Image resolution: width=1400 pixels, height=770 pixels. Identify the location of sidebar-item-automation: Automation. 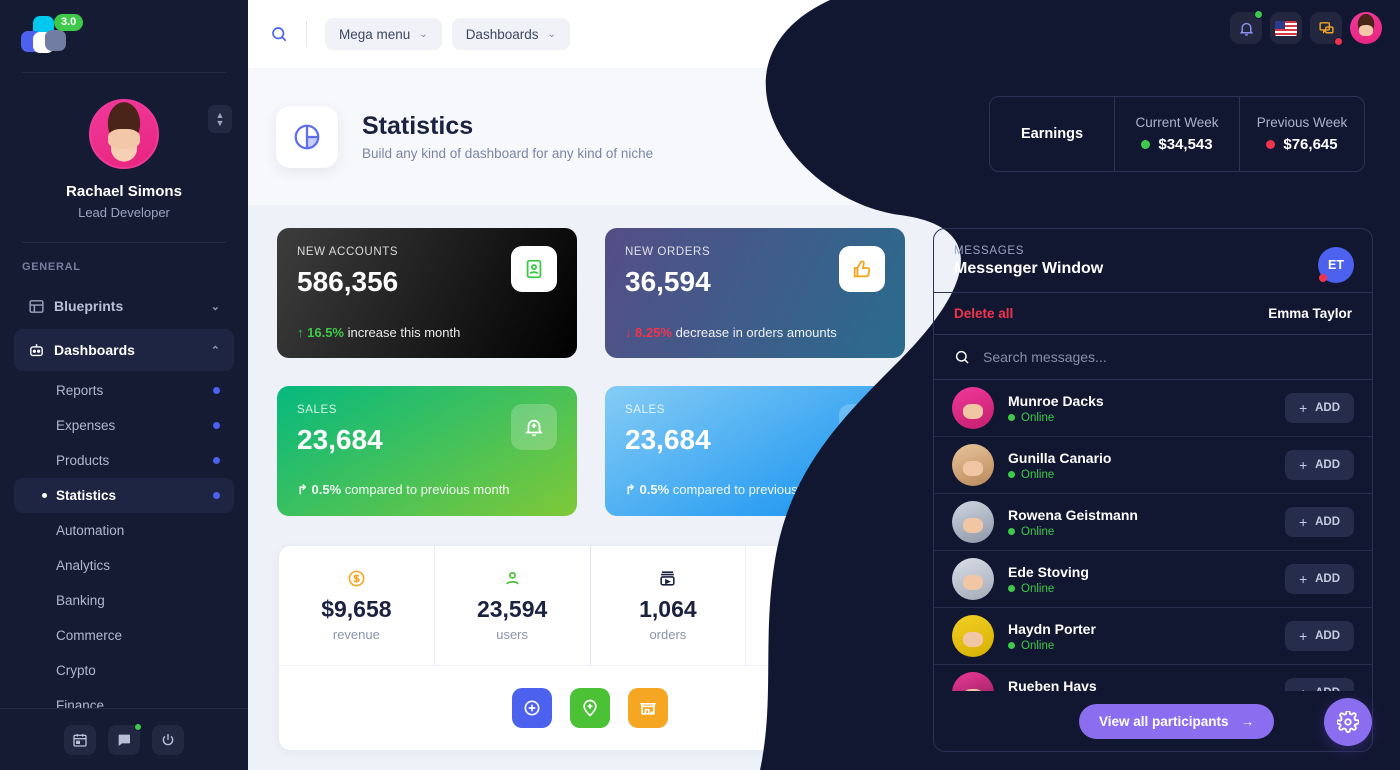
(124, 530).